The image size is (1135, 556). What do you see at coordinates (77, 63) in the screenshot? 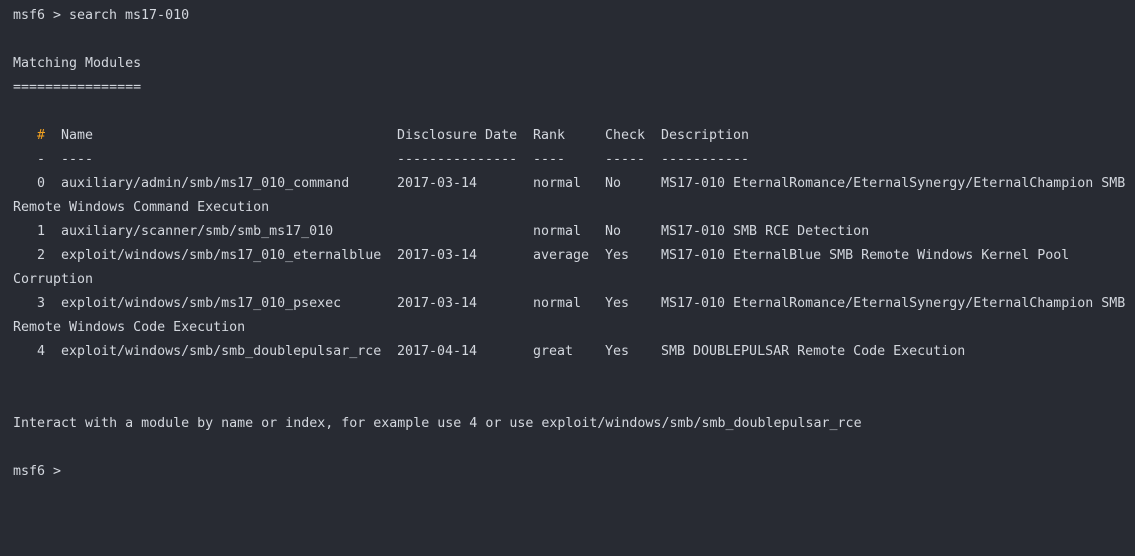
I see `results-heading: Matching Modules` at bounding box center [77, 63].